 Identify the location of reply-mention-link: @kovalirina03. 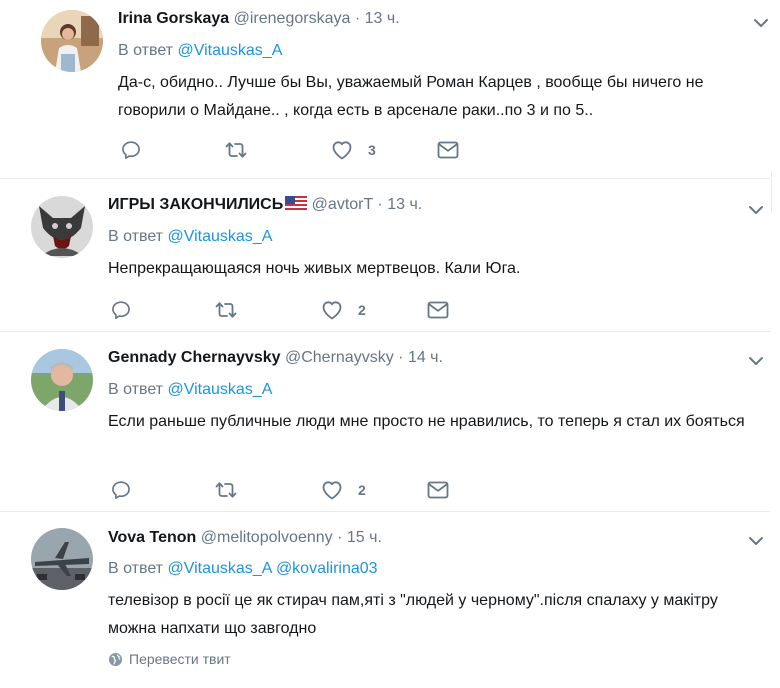
(327, 568).